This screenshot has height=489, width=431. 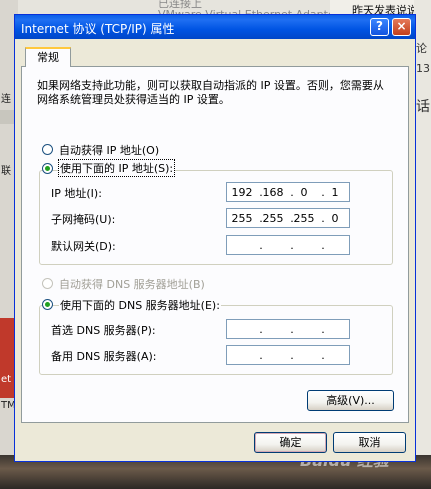 What do you see at coordinates (116, 168) in the screenshot?
I see `manual-ip-label: 使用下面的 IP 地址(S):` at bounding box center [116, 168].